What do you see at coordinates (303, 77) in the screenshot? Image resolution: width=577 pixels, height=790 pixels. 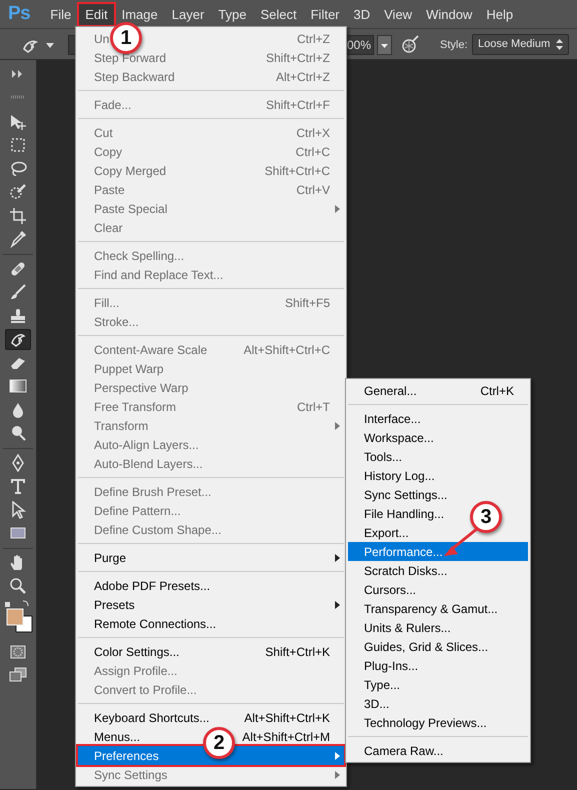 I see `shortcut-text: Alt+Ctrl+Z` at bounding box center [303, 77].